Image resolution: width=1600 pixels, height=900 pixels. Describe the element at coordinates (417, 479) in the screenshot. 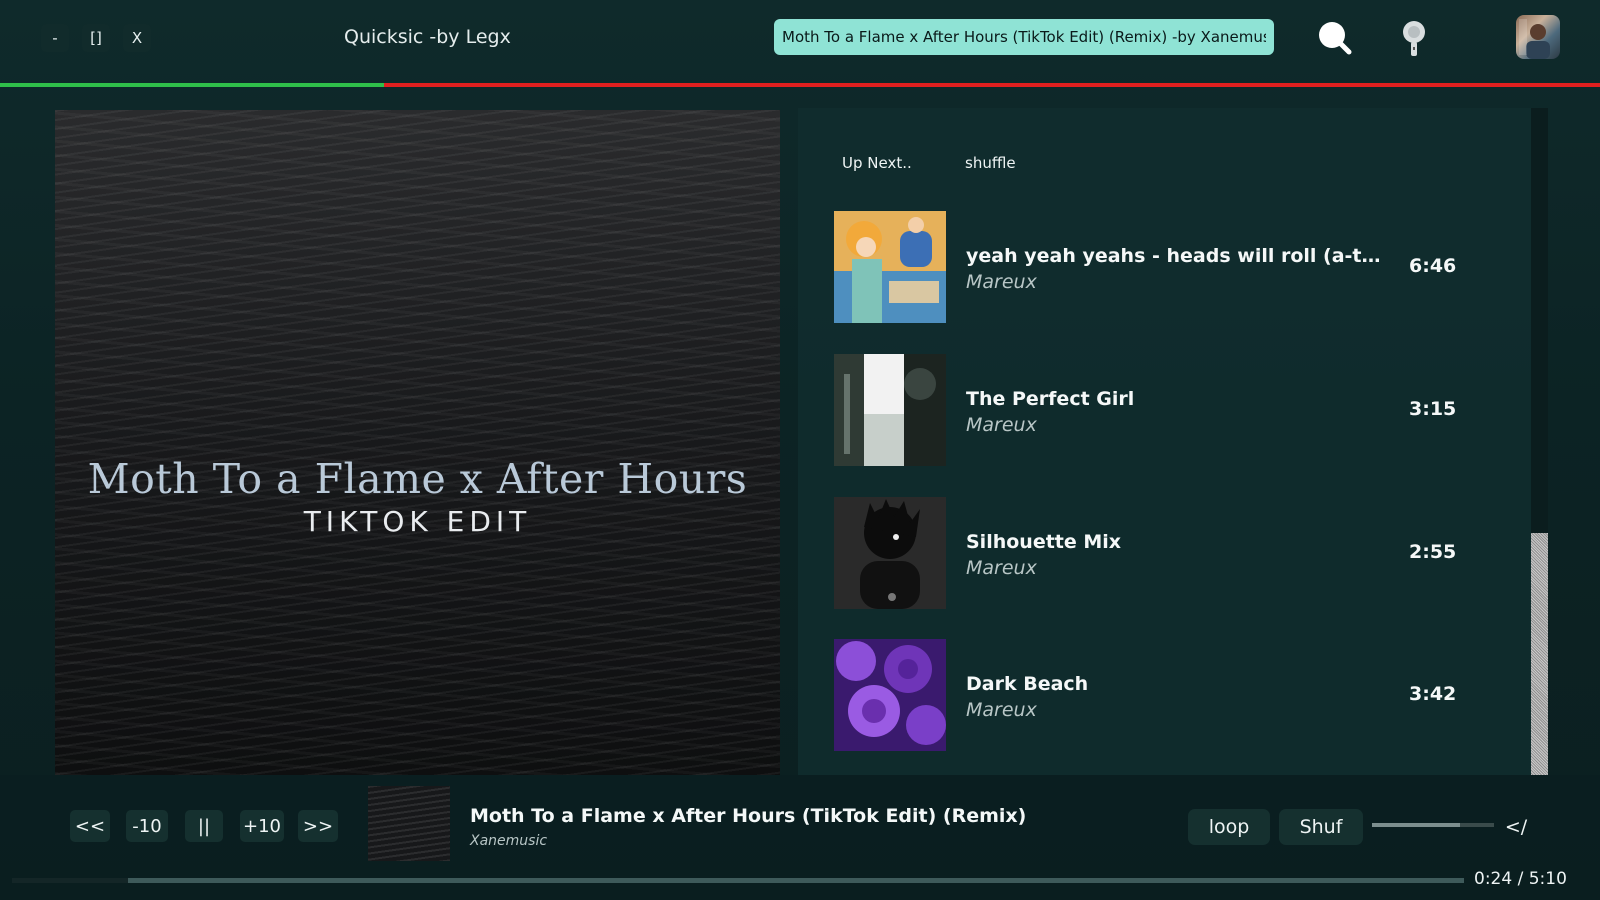

I see `cover-title: Moth To a Flame x After Hours` at that location.